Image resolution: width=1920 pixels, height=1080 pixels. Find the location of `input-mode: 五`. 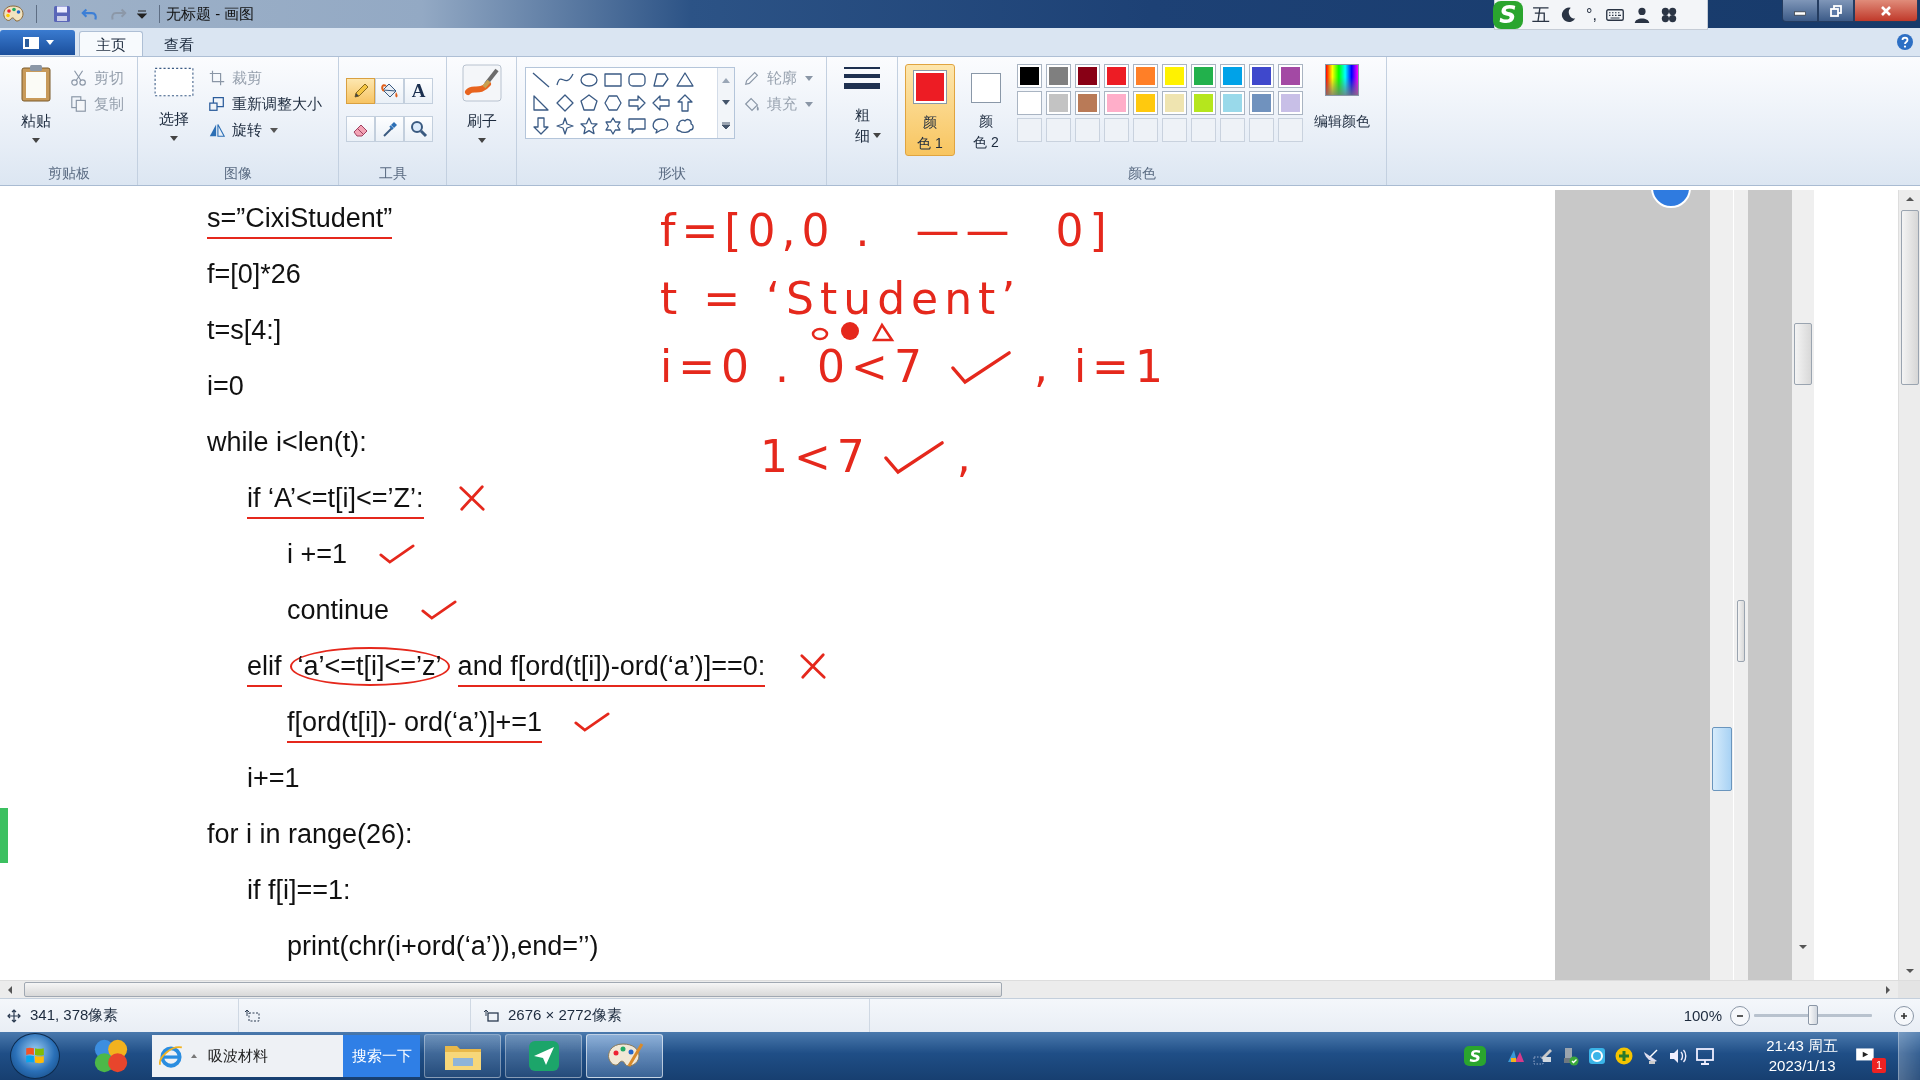

input-mode: 五 is located at coordinates (1541, 14).